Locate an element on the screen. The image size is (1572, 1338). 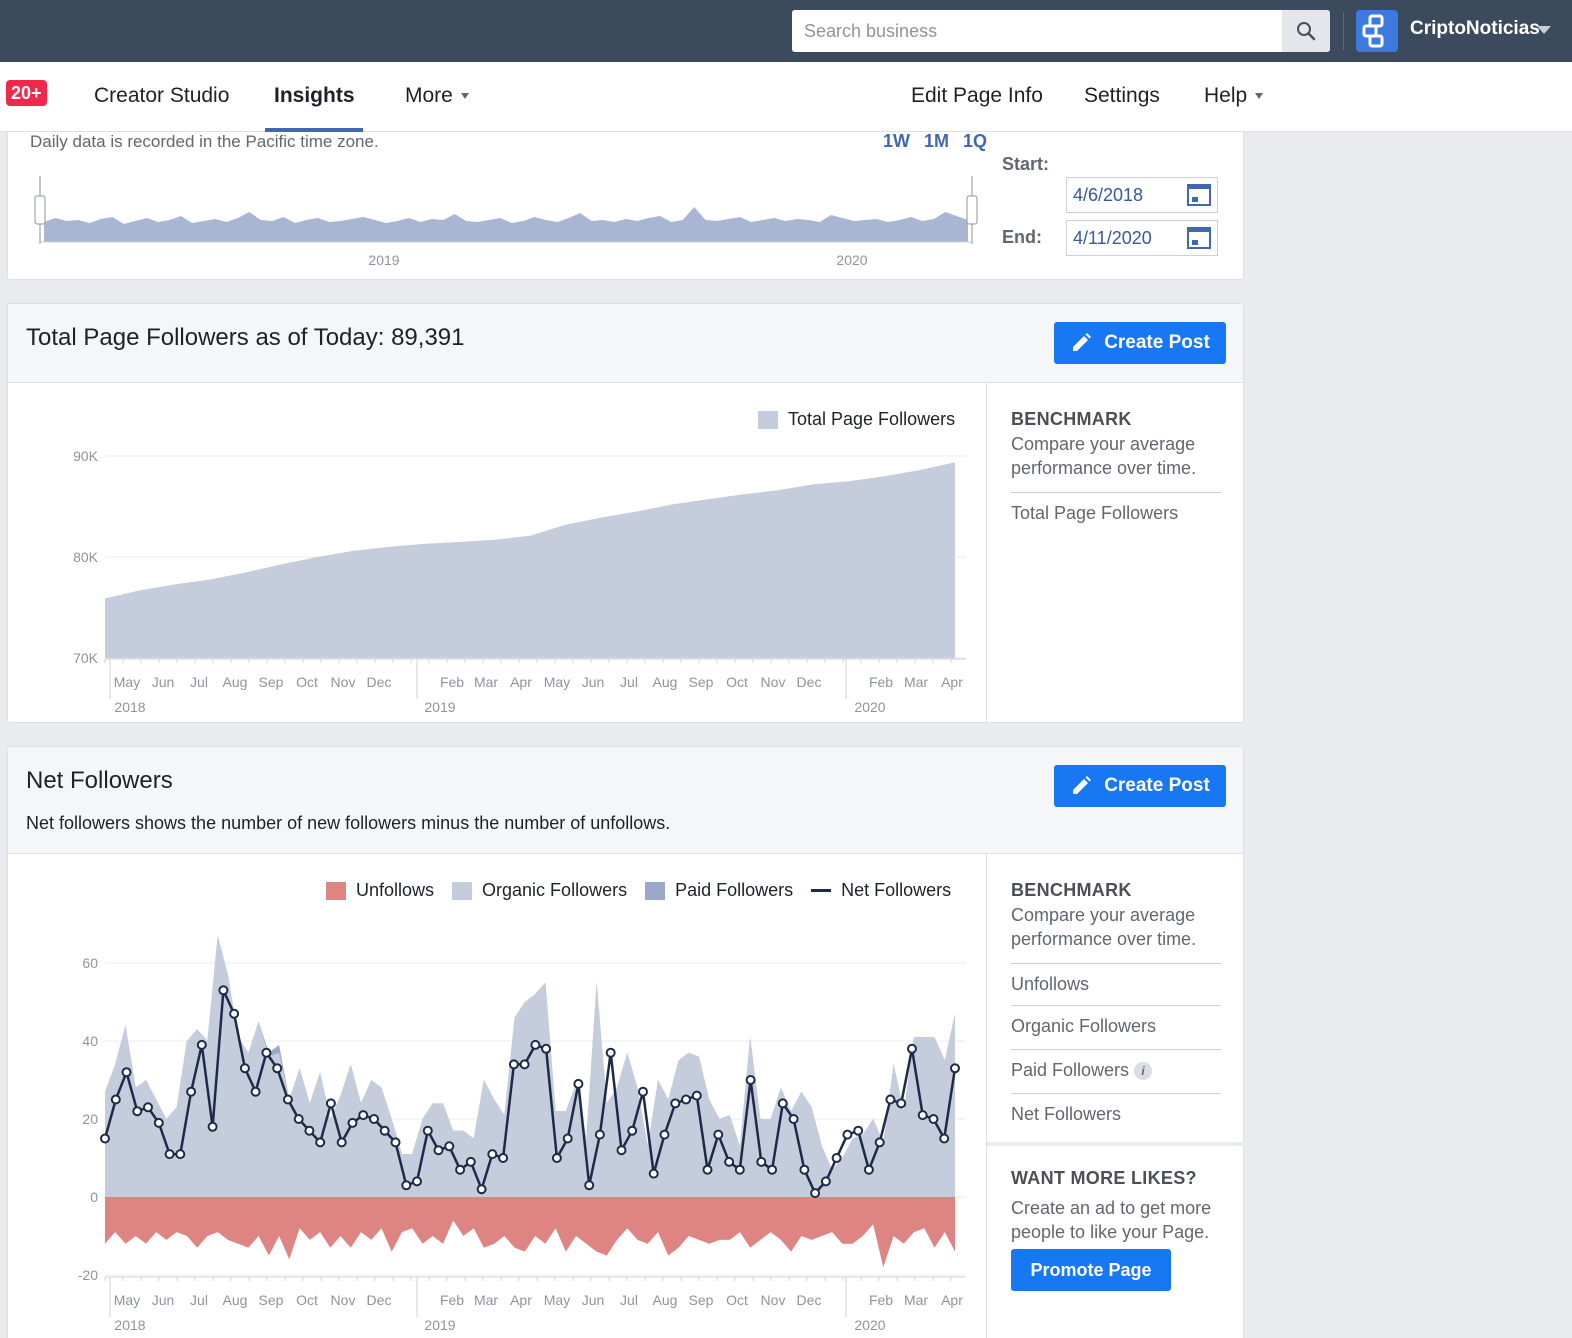
page-name: CriptoNoticias is located at coordinates (1475, 29).